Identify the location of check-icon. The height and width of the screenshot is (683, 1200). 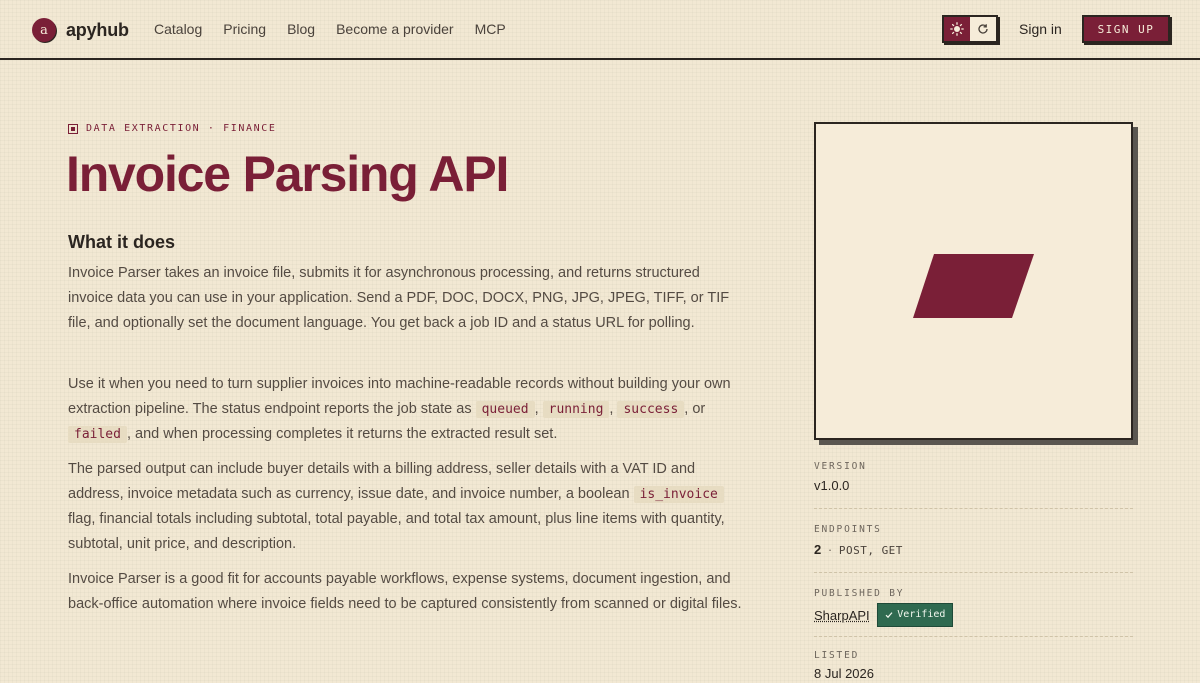
(889, 615).